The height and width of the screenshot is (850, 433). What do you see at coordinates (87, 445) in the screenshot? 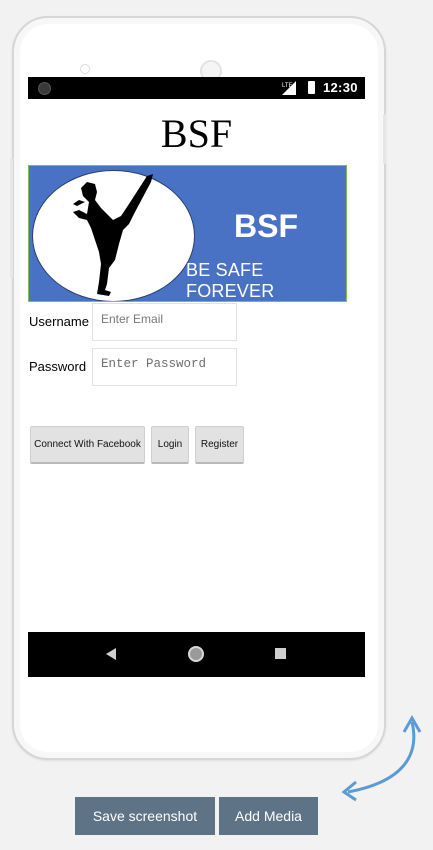
I see `connect-facebook-button: Connect With Facebook` at bounding box center [87, 445].